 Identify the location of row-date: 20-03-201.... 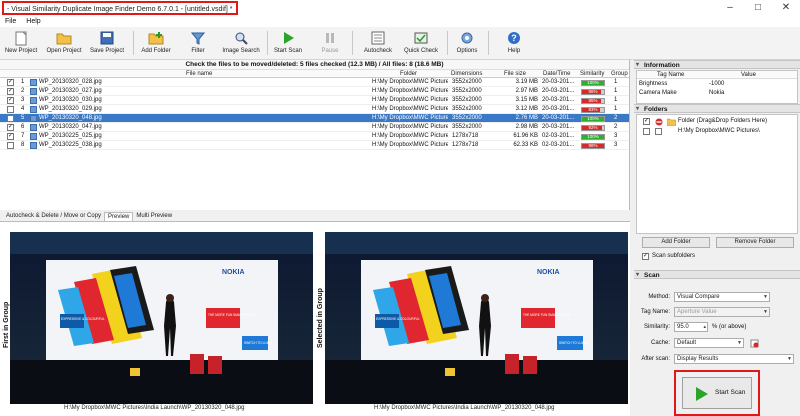
(558, 127).